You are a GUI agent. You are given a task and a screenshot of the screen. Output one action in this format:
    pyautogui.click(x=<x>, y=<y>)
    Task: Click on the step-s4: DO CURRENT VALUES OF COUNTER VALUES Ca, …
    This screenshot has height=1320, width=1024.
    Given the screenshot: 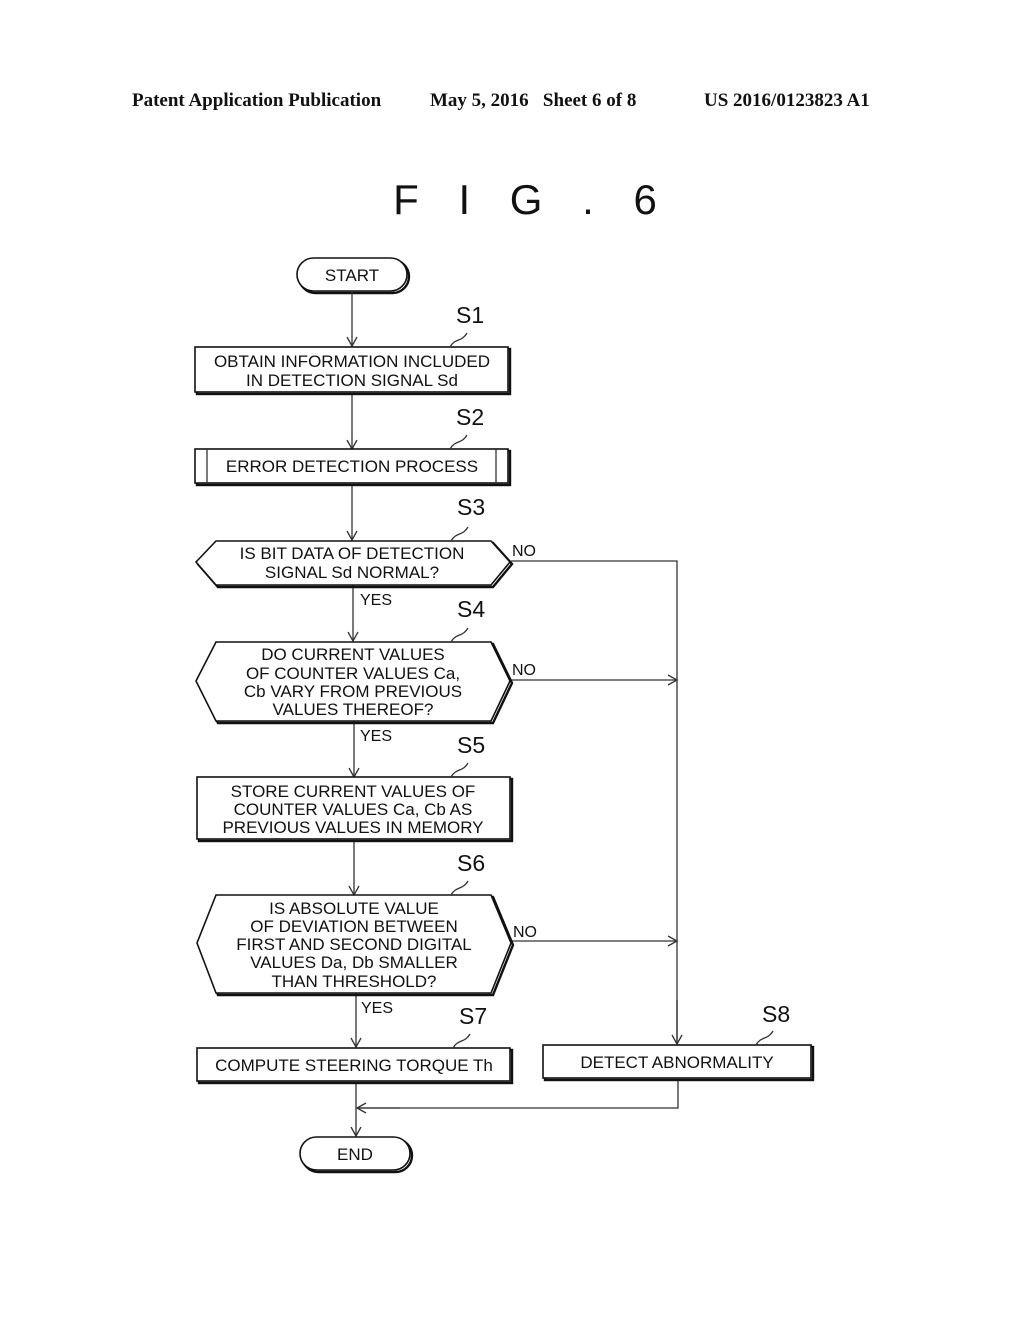 What is the action you would take?
    pyautogui.click(x=365, y=670)
    